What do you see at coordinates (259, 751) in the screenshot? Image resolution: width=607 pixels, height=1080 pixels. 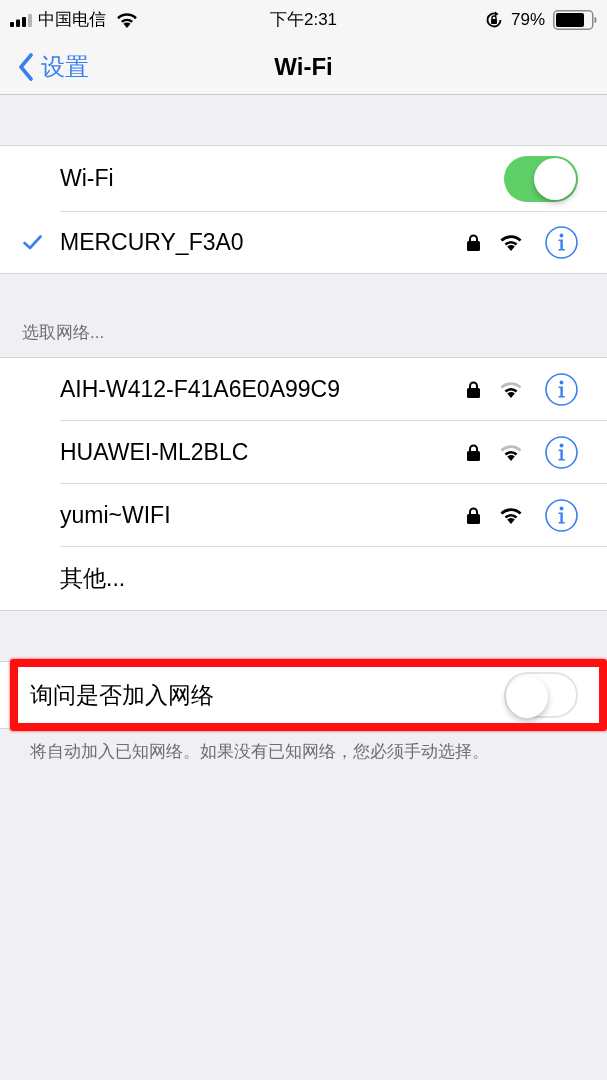 I see `footer-note: 将自动加入已知网络。如果没有已知网络，您必须手动选择。` at bounding box center [259, 751].